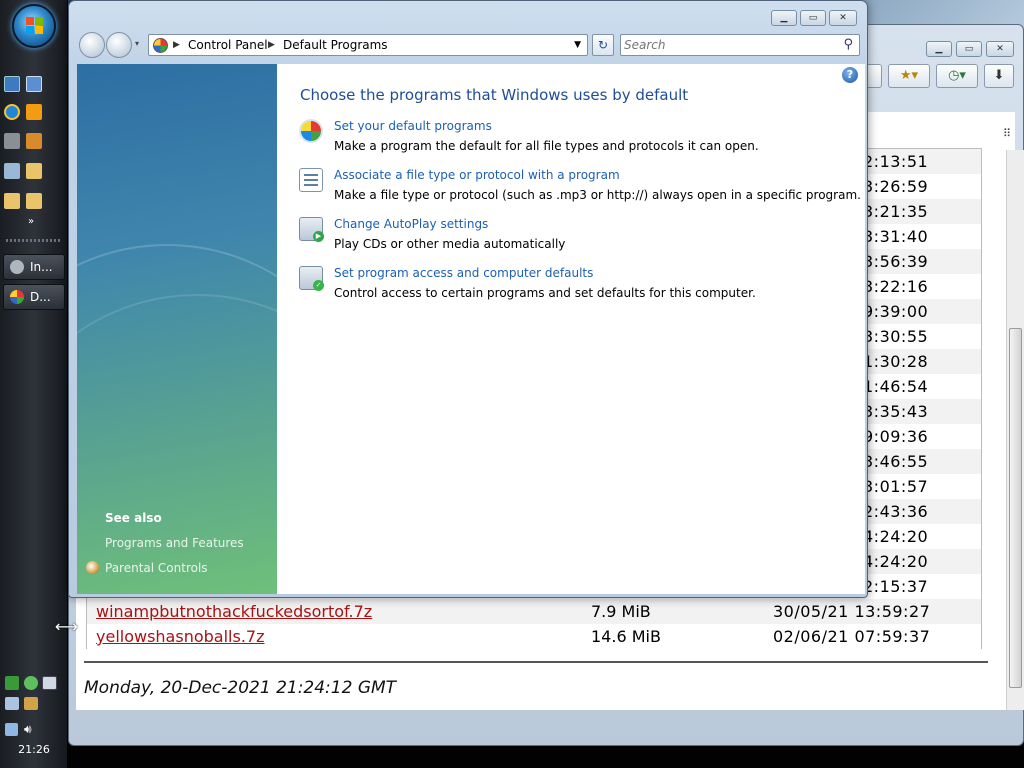 The width and height of the screenshot is (1024, 768). Describe the element at coordinates (311, 131) in the screenshot. I see `default-programs-icon` at that location.